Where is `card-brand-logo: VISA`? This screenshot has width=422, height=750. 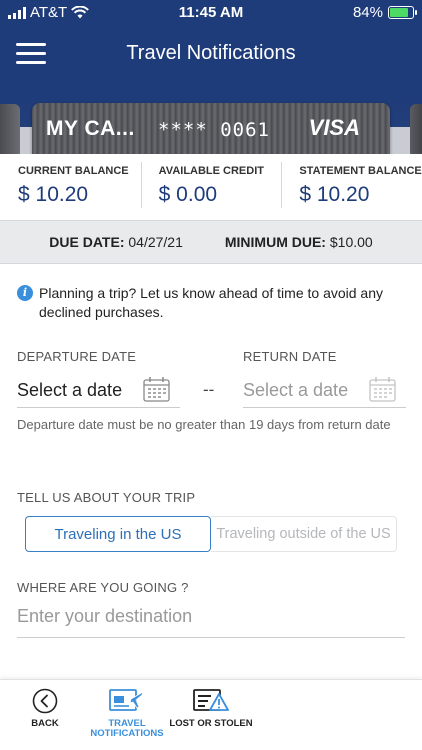 card-brand-logo: VISA is located at coordinates (334, 127).